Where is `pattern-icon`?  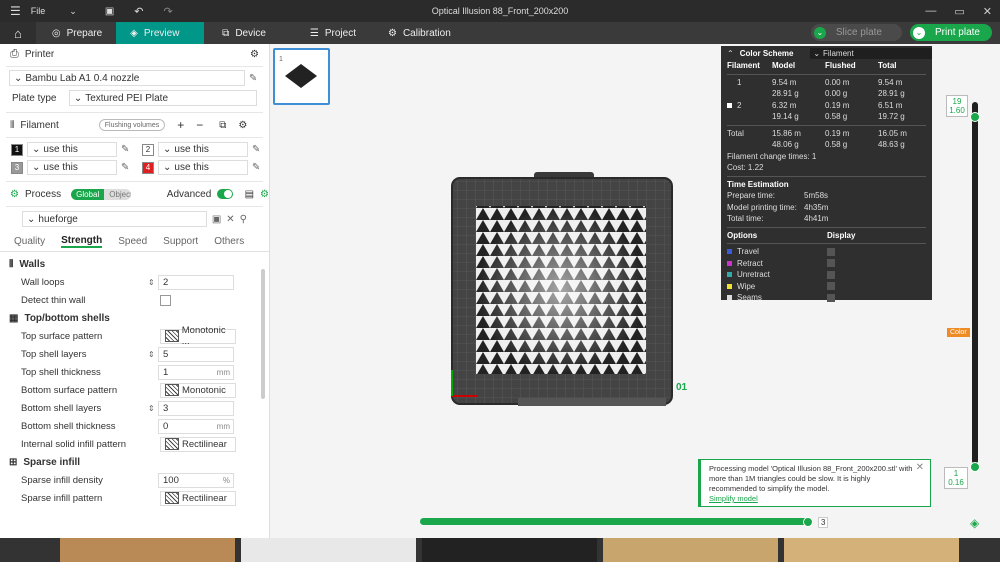
pattern-icon is located at coordinates (172, 444).